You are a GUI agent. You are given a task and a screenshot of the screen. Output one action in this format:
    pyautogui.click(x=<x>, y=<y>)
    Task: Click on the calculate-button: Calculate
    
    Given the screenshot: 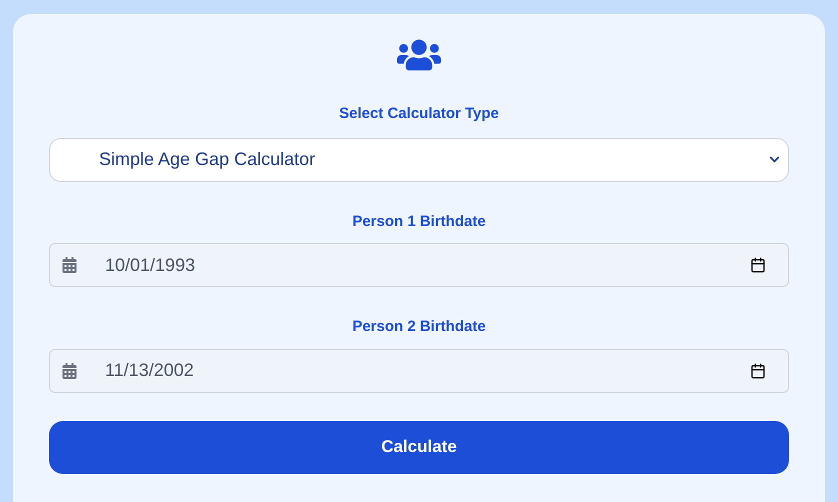 What is the action you would take?
    pyautogui.click(x=419, y=447)
    